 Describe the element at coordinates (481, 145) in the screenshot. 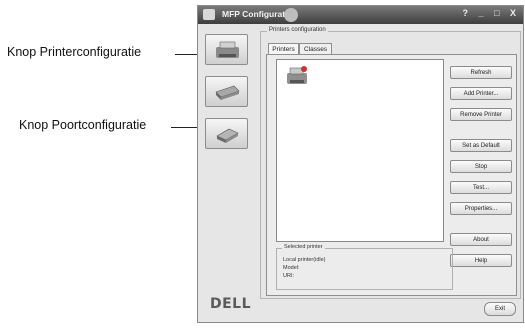

I see `set-as-default-button: Set as Default` at that location.